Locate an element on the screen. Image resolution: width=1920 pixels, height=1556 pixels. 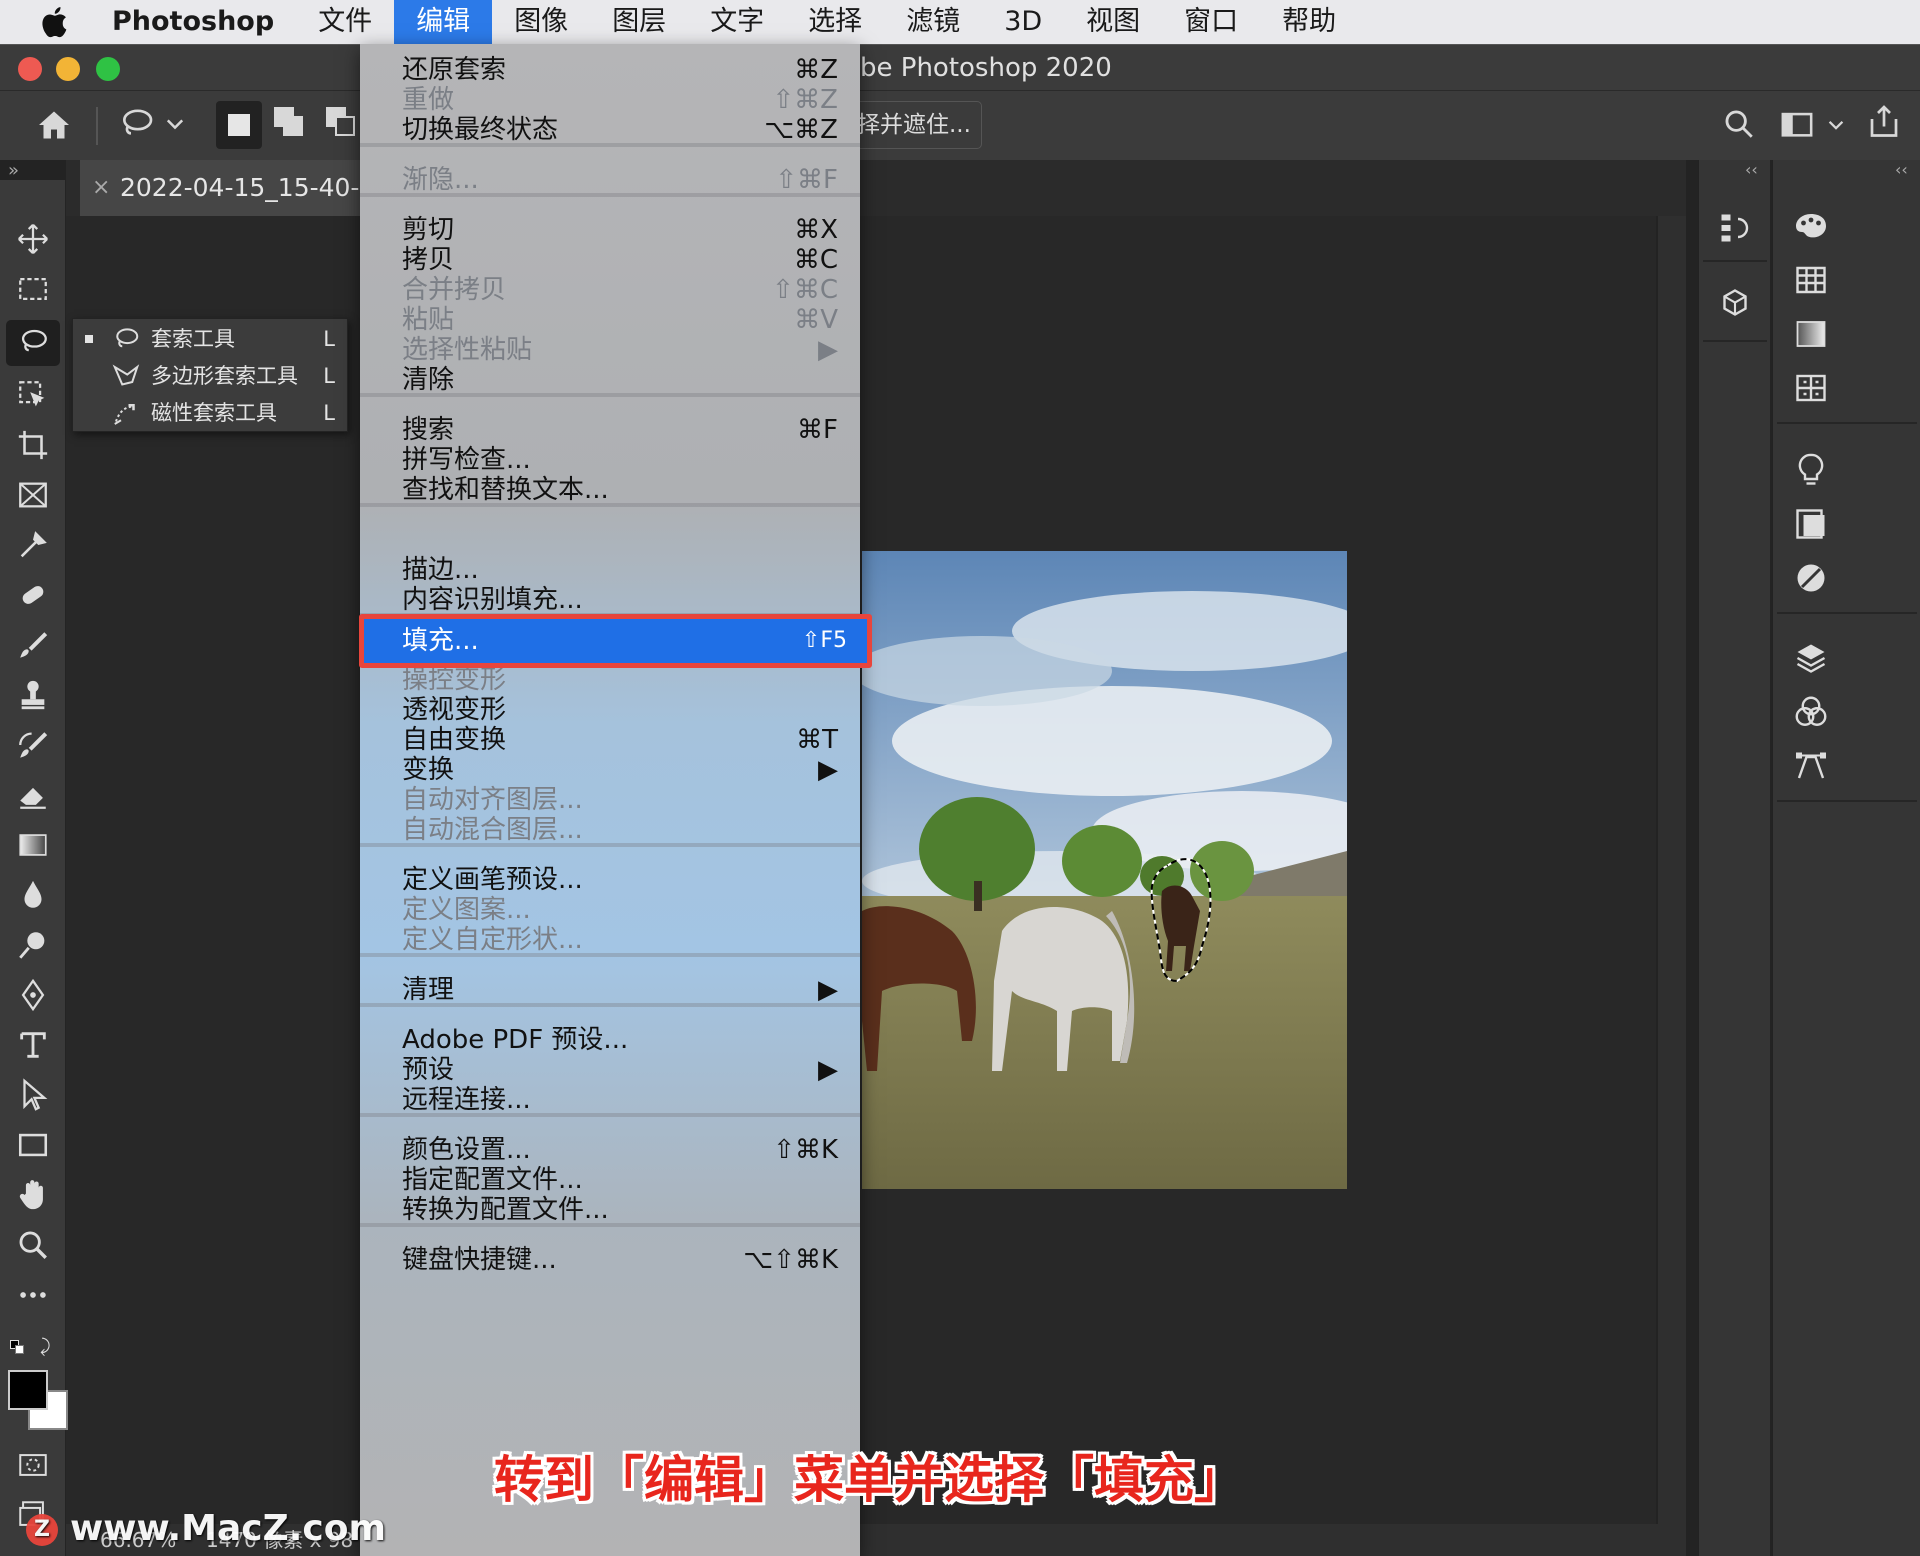
path-selection-tool-icon is located at coordinates (33, 1095).